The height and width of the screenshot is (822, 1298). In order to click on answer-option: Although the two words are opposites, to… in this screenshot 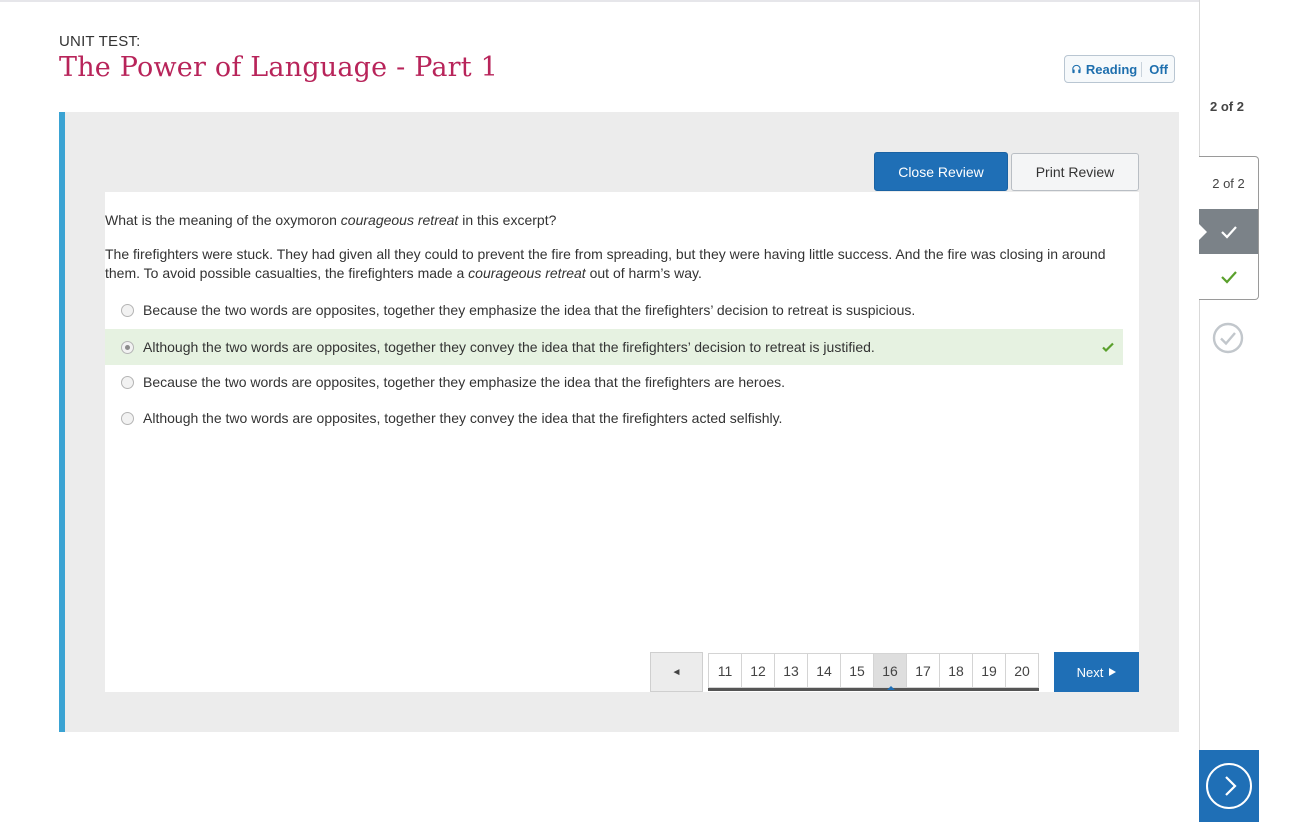, I will do `click(614, 418)`.